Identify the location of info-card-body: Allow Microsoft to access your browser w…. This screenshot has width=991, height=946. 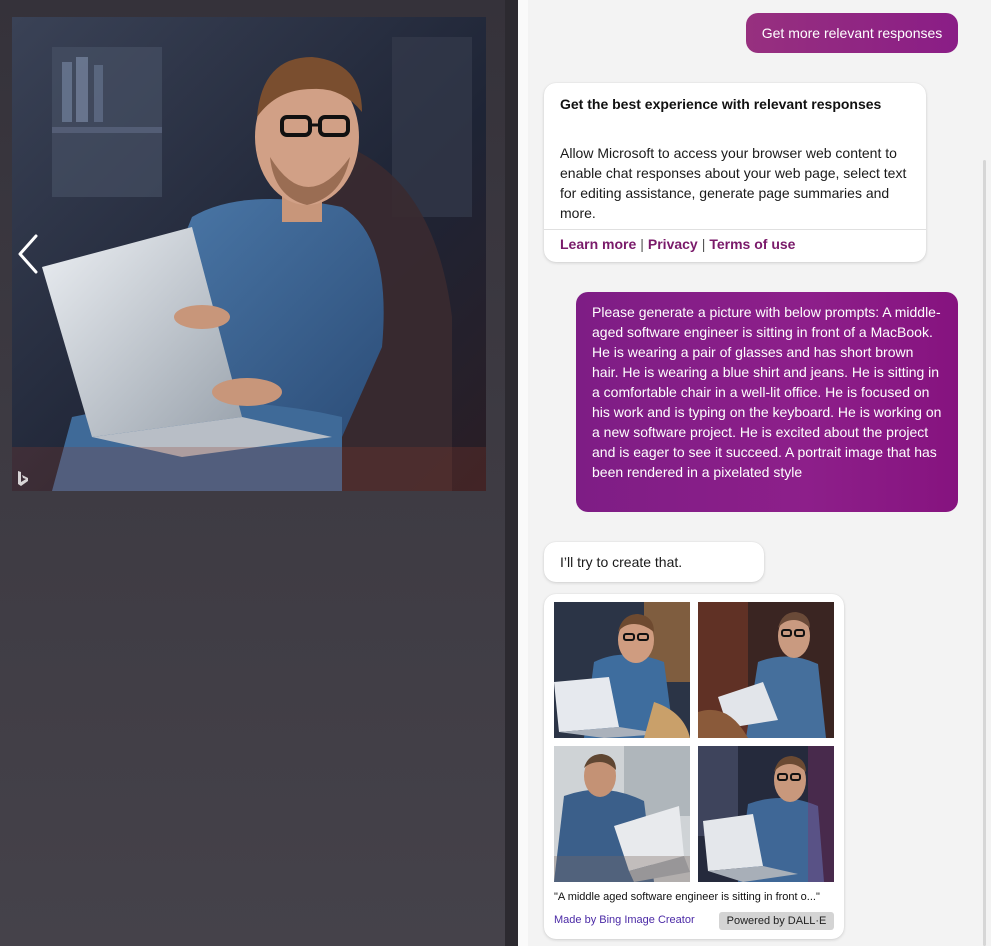
(733, 183).